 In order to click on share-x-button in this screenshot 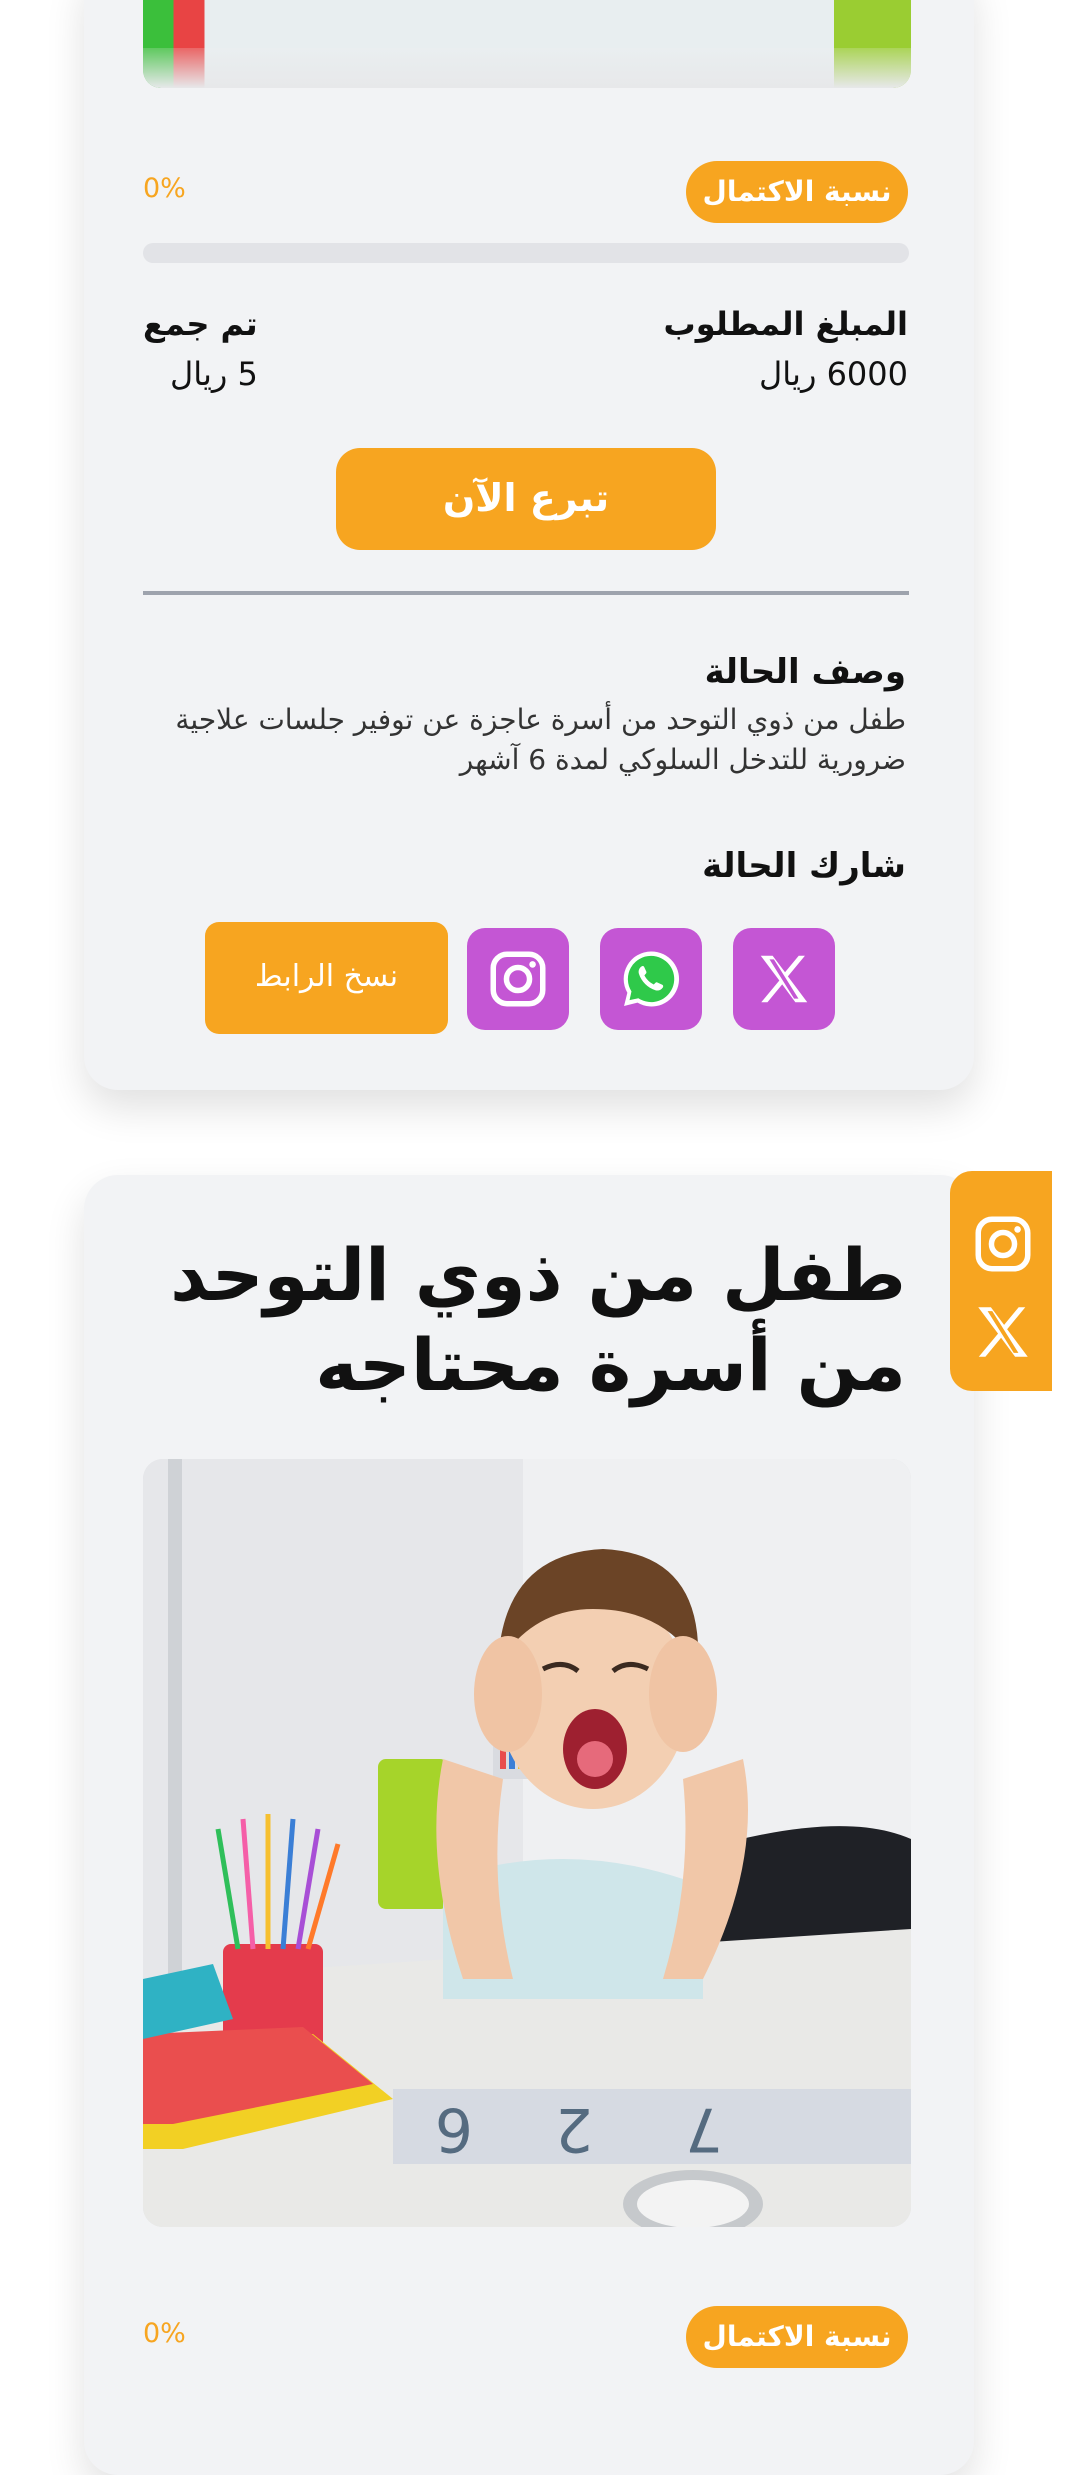, I will do `click(784, 979)`.